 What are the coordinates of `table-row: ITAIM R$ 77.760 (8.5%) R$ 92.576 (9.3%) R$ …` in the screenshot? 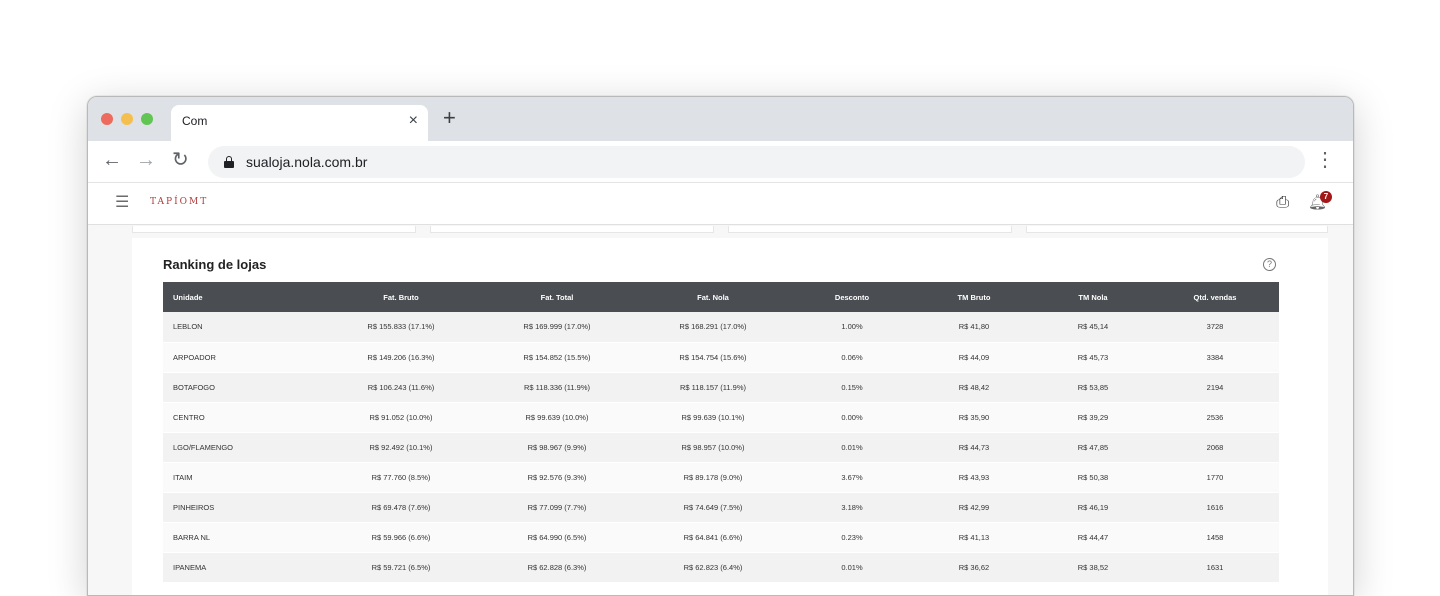 It's located at (721, 477).